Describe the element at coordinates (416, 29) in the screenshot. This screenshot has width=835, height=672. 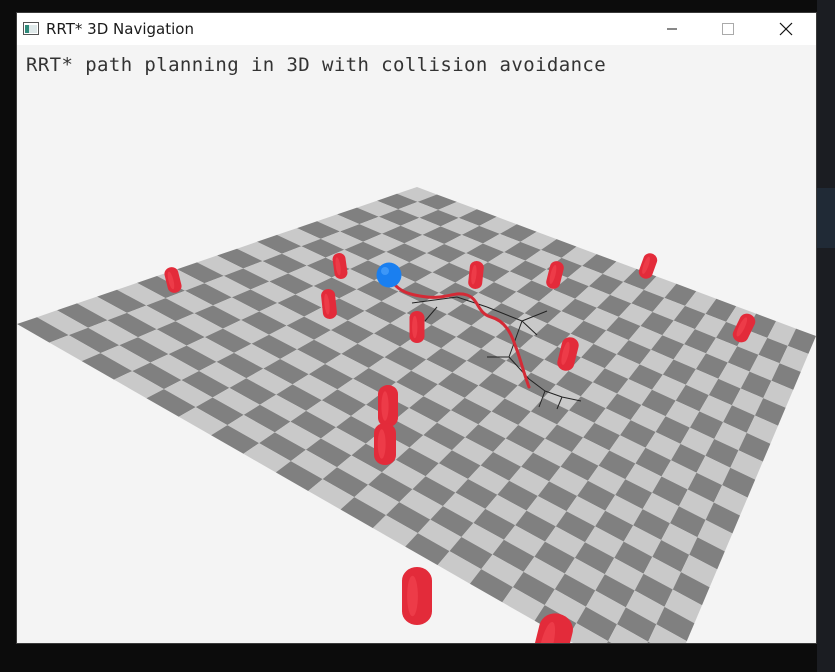
I see `title-bar: RRT* 3D Navigation` at that location.